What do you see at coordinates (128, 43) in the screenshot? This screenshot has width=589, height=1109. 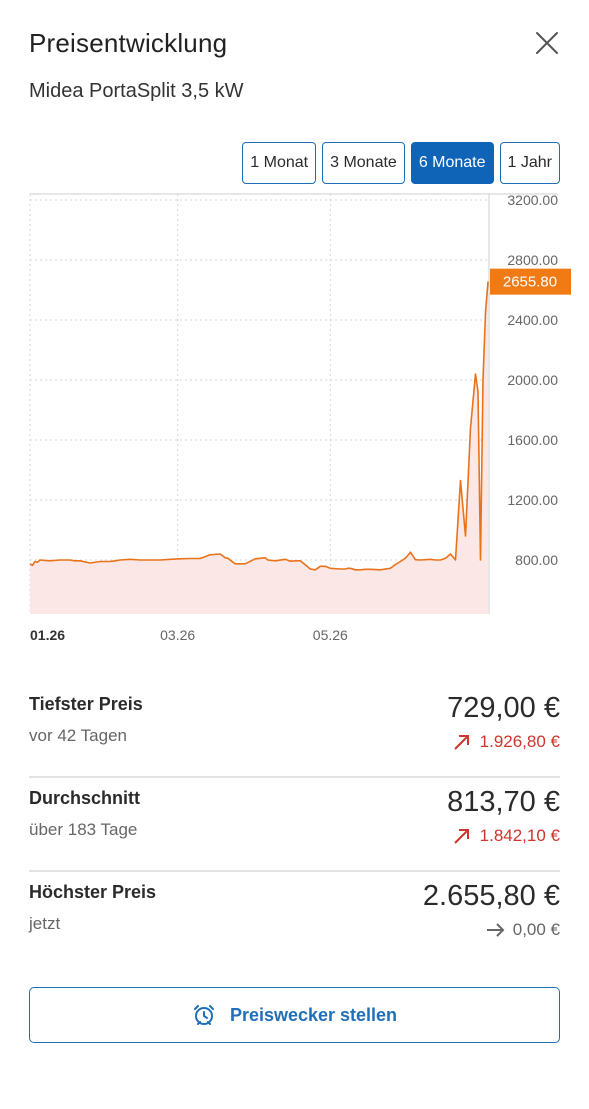 I see `page-title: Preisentwicklung` at bounding box center [128, 43].